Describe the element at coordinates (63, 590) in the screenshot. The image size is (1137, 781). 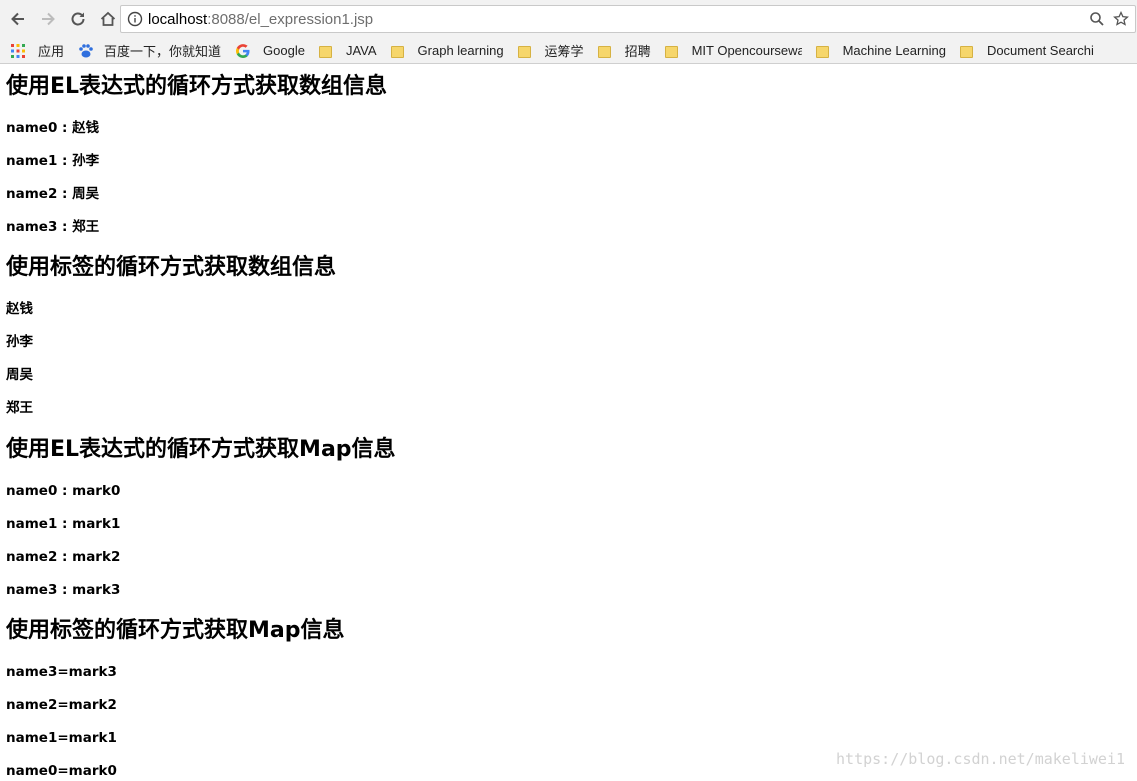
I see `map-item: name3 : mark3` at that location.